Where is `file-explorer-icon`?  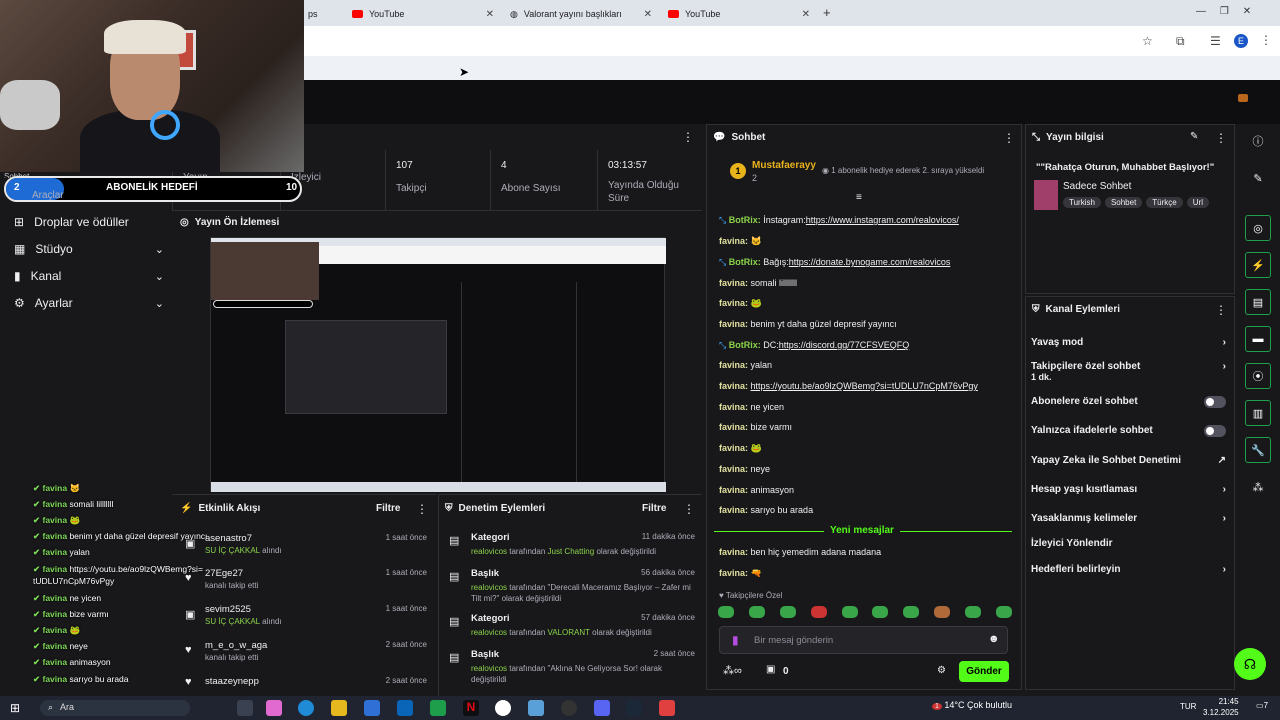
file-explorer-icon is located at coordinates (339, 708).